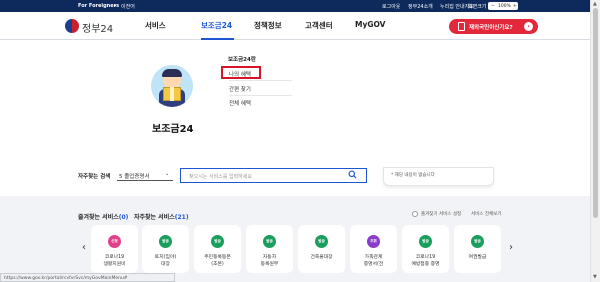  What do you see at coordinates (241, 72) in the screenshot?
I see `highlight-annotation` at bounding box center [241, 72].